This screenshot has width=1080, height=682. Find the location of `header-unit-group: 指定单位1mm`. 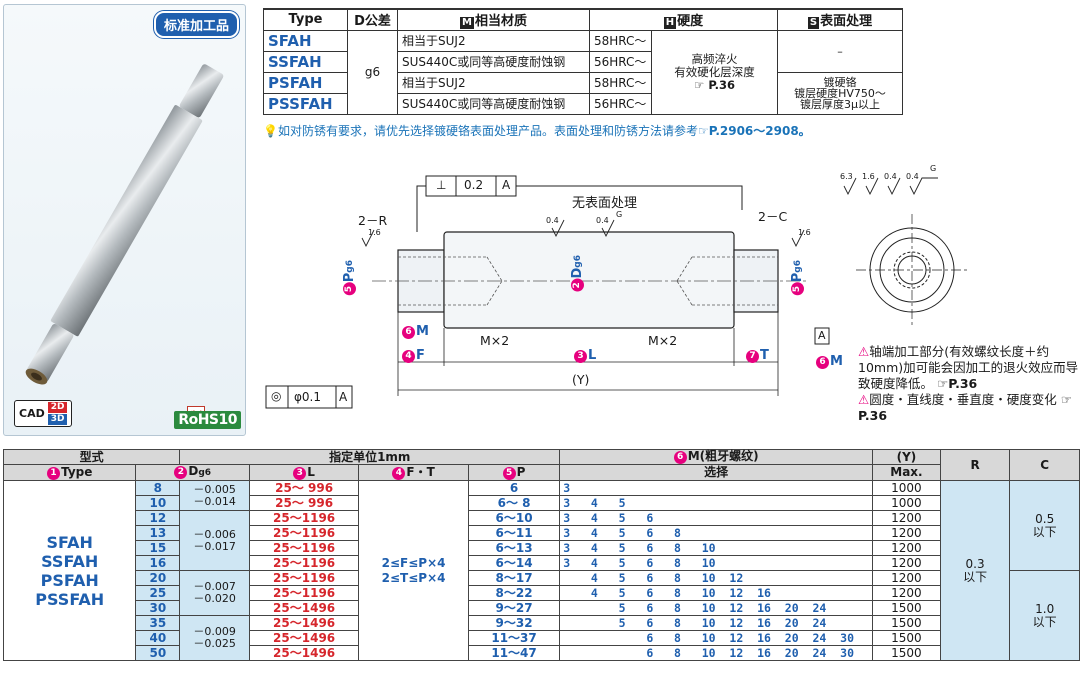

header-unit-group: 指定单位1mm is located at coordinates (370, 457).